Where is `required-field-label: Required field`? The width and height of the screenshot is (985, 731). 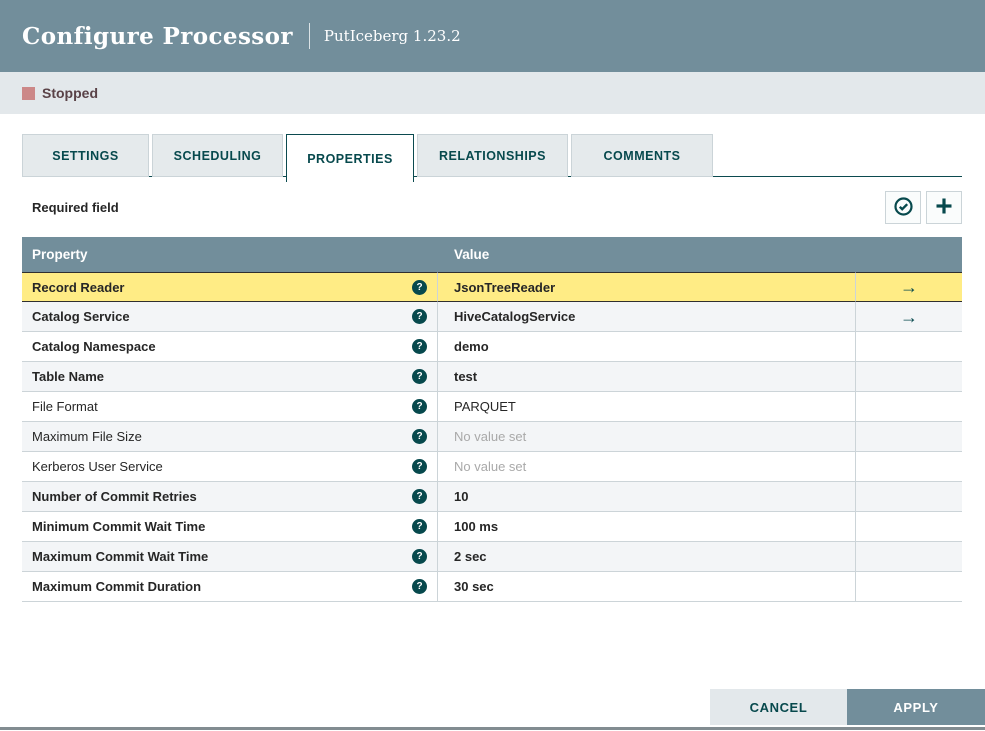 required-field-label: Required field is located at coordinates (75, 207).